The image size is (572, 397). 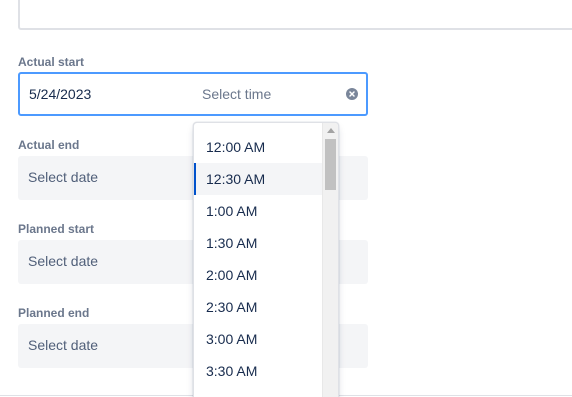 What do you see at coordinates (63, 177) in the screenshot?
I see `actual-end-date-input: Select date` at bounding box center [63, 177].